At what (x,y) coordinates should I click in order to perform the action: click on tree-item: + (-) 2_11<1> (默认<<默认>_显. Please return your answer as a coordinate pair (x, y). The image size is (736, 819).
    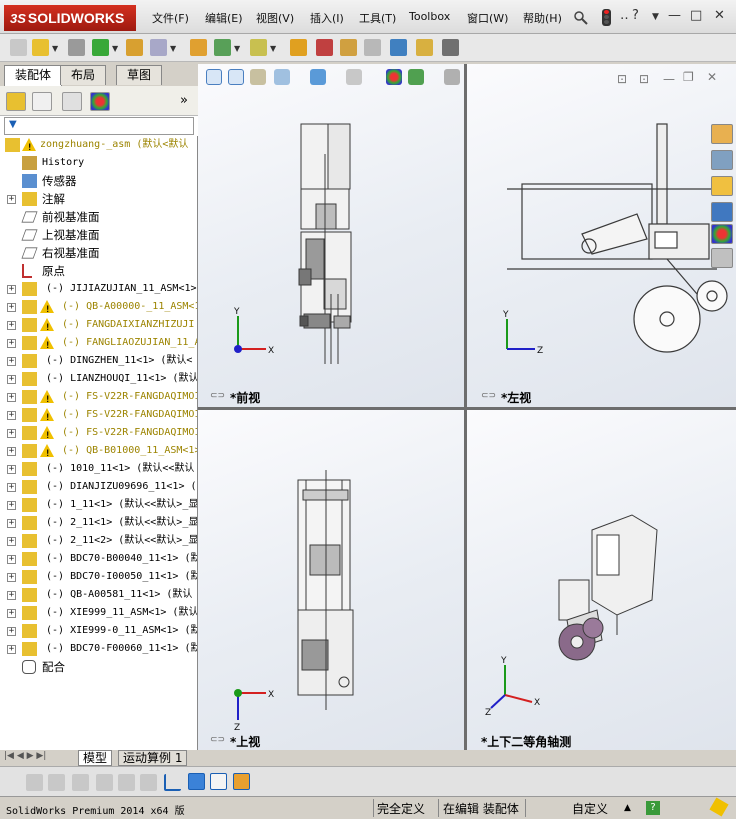
    Looking at the image, I should click on (98, 523).